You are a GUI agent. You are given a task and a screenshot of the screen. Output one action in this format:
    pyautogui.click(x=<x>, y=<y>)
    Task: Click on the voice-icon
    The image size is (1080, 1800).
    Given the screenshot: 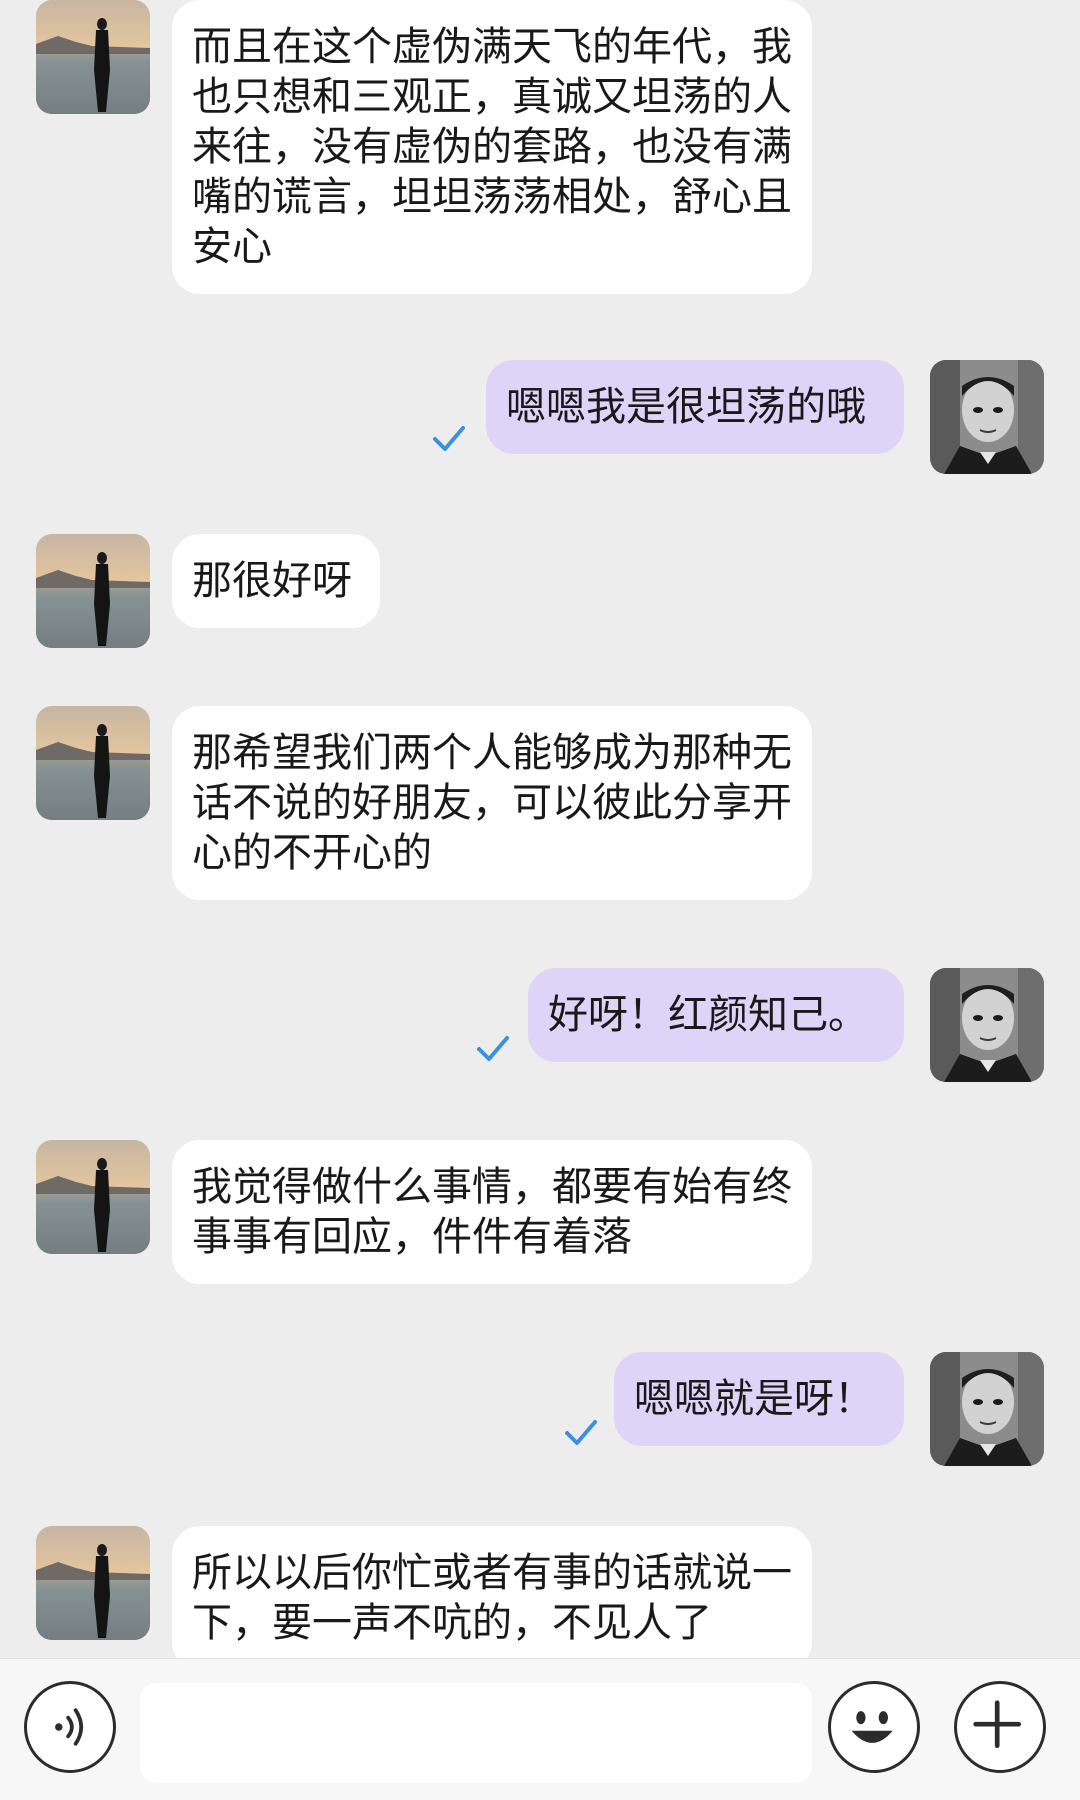 What is the action you would take?
    pyautogui.click(x=69, y=1727)
    